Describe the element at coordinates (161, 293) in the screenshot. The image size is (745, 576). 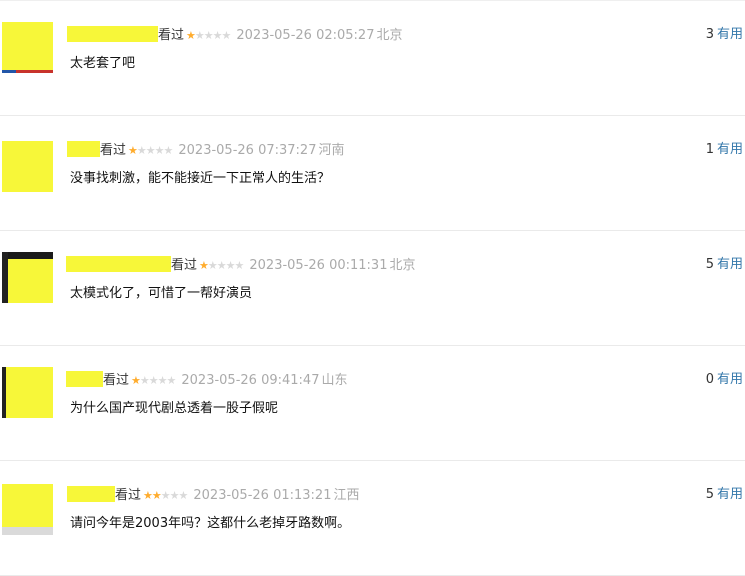
I see `comment-text: 太模式化了，可惜了一帮好演员` at that location.